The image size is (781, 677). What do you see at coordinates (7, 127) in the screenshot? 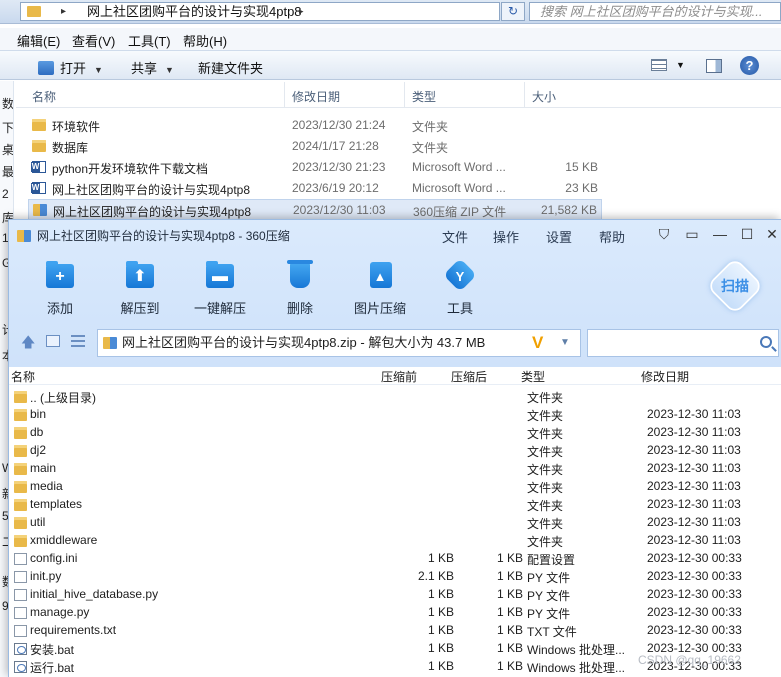
I see `nav-fragment: 下` at bounding box center [7, 127].